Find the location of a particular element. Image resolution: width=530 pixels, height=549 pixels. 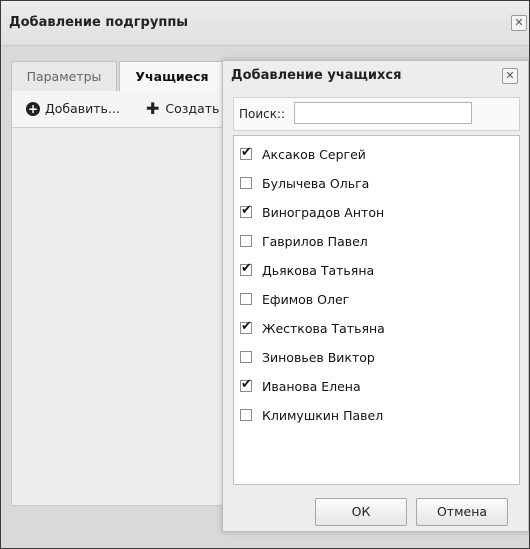

student-name: Зиновьев Виктор is located at coordinates (318, 357).